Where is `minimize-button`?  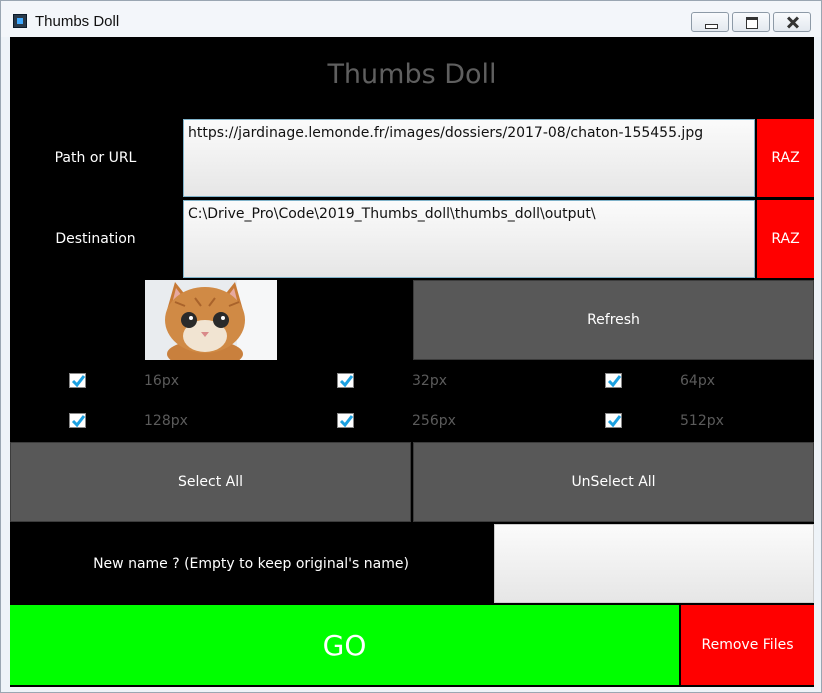 minimize-button is located at coordinates (710, 22).